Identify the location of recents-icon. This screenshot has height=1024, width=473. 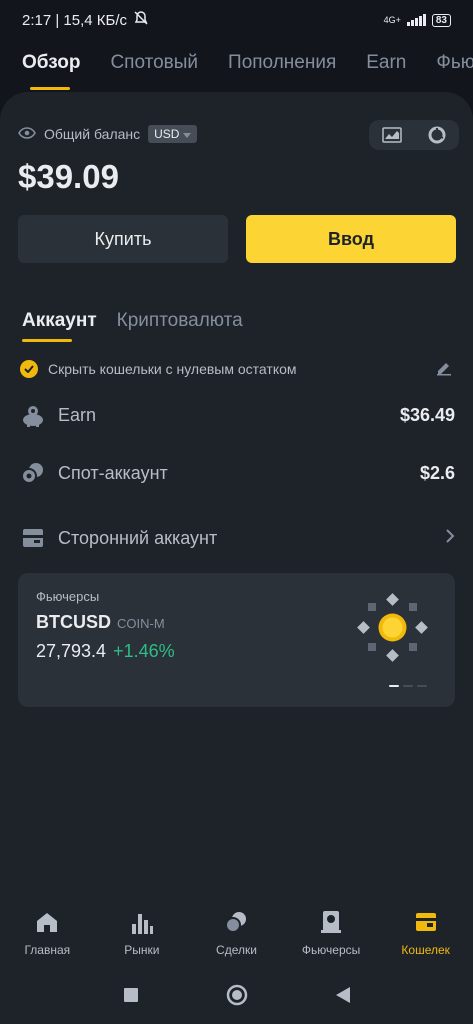
(130, 997).